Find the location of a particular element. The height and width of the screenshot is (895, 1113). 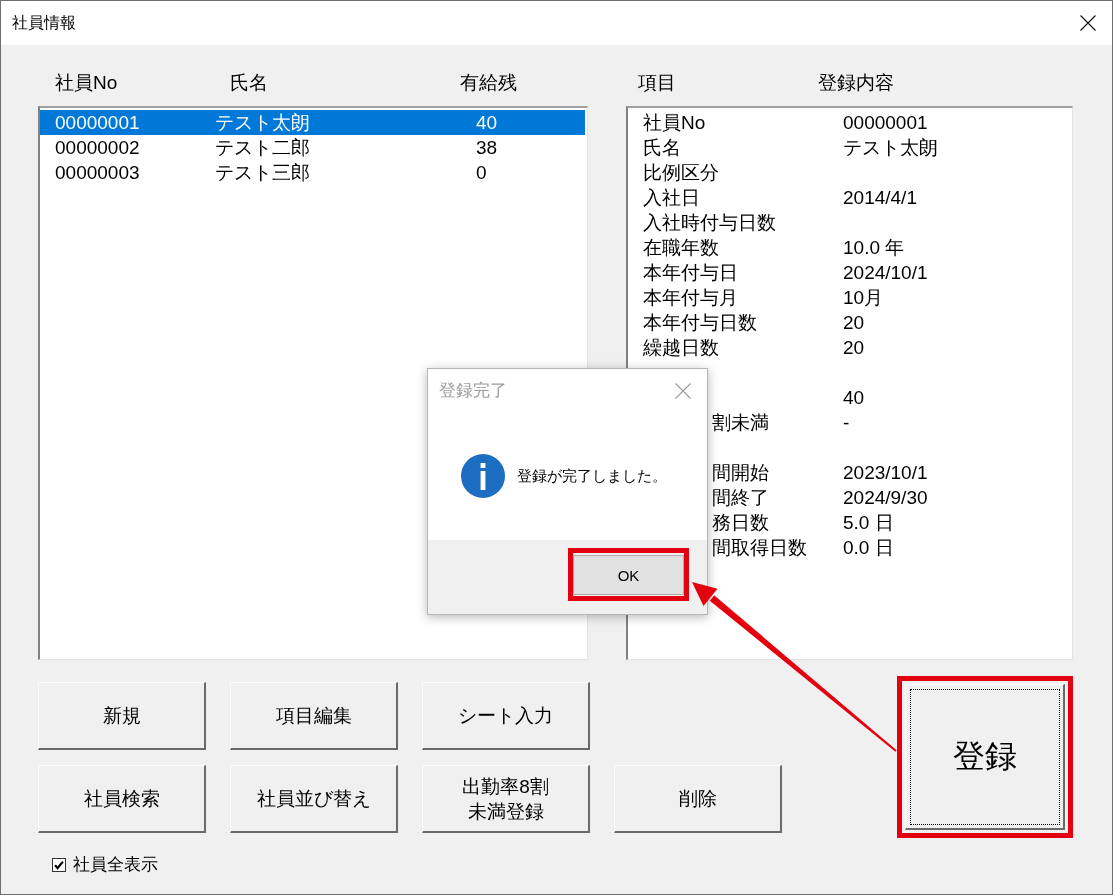

list-cell-text: テスト三郎 is located at coordinates (263, 173).